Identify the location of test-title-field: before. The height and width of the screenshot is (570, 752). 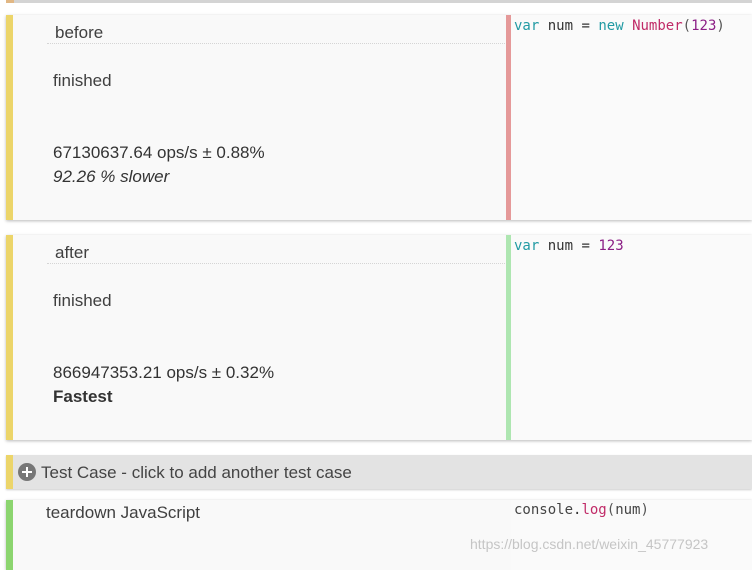
(280, 32).